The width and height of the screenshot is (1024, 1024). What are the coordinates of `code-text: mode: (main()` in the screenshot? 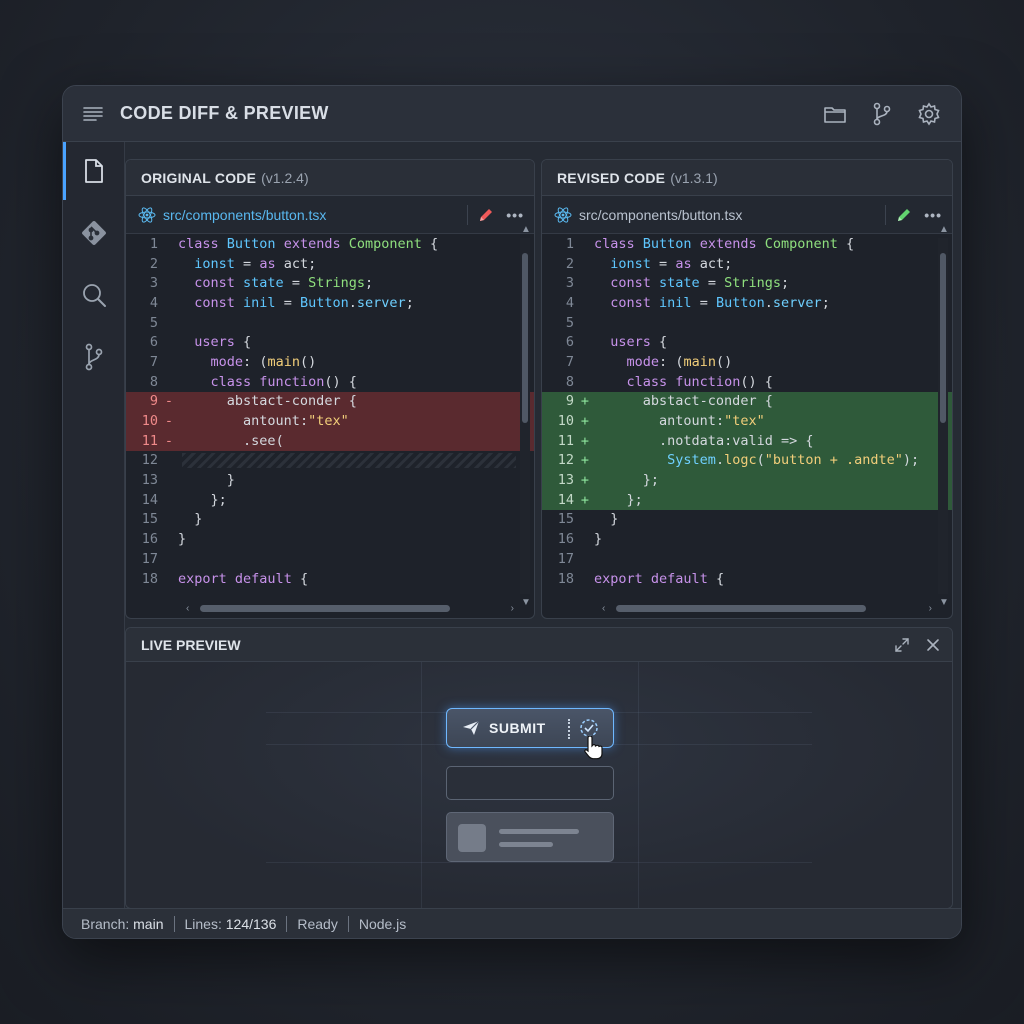 It's located at (263, 361).